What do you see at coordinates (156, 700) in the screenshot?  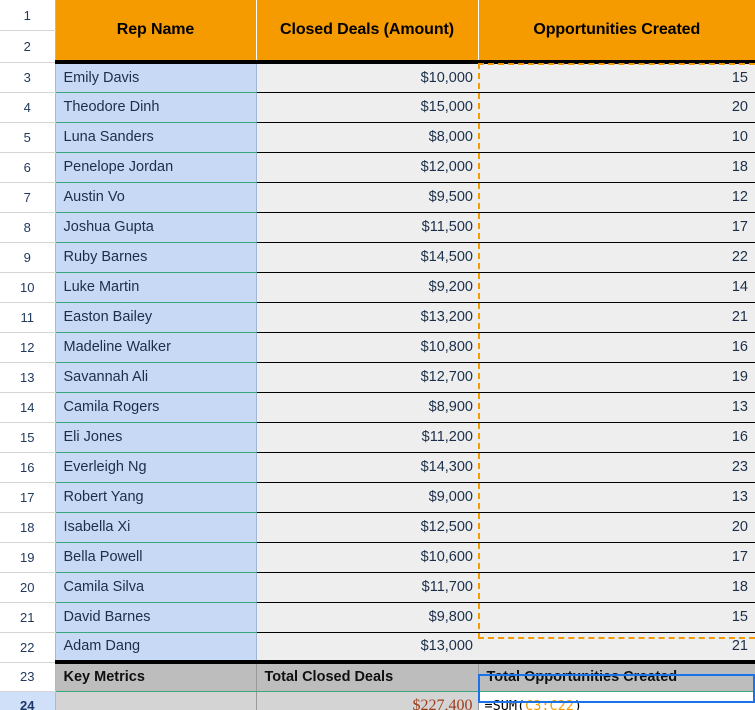 I see `cell-key-metrics-value` at bounding box center [156, 700].